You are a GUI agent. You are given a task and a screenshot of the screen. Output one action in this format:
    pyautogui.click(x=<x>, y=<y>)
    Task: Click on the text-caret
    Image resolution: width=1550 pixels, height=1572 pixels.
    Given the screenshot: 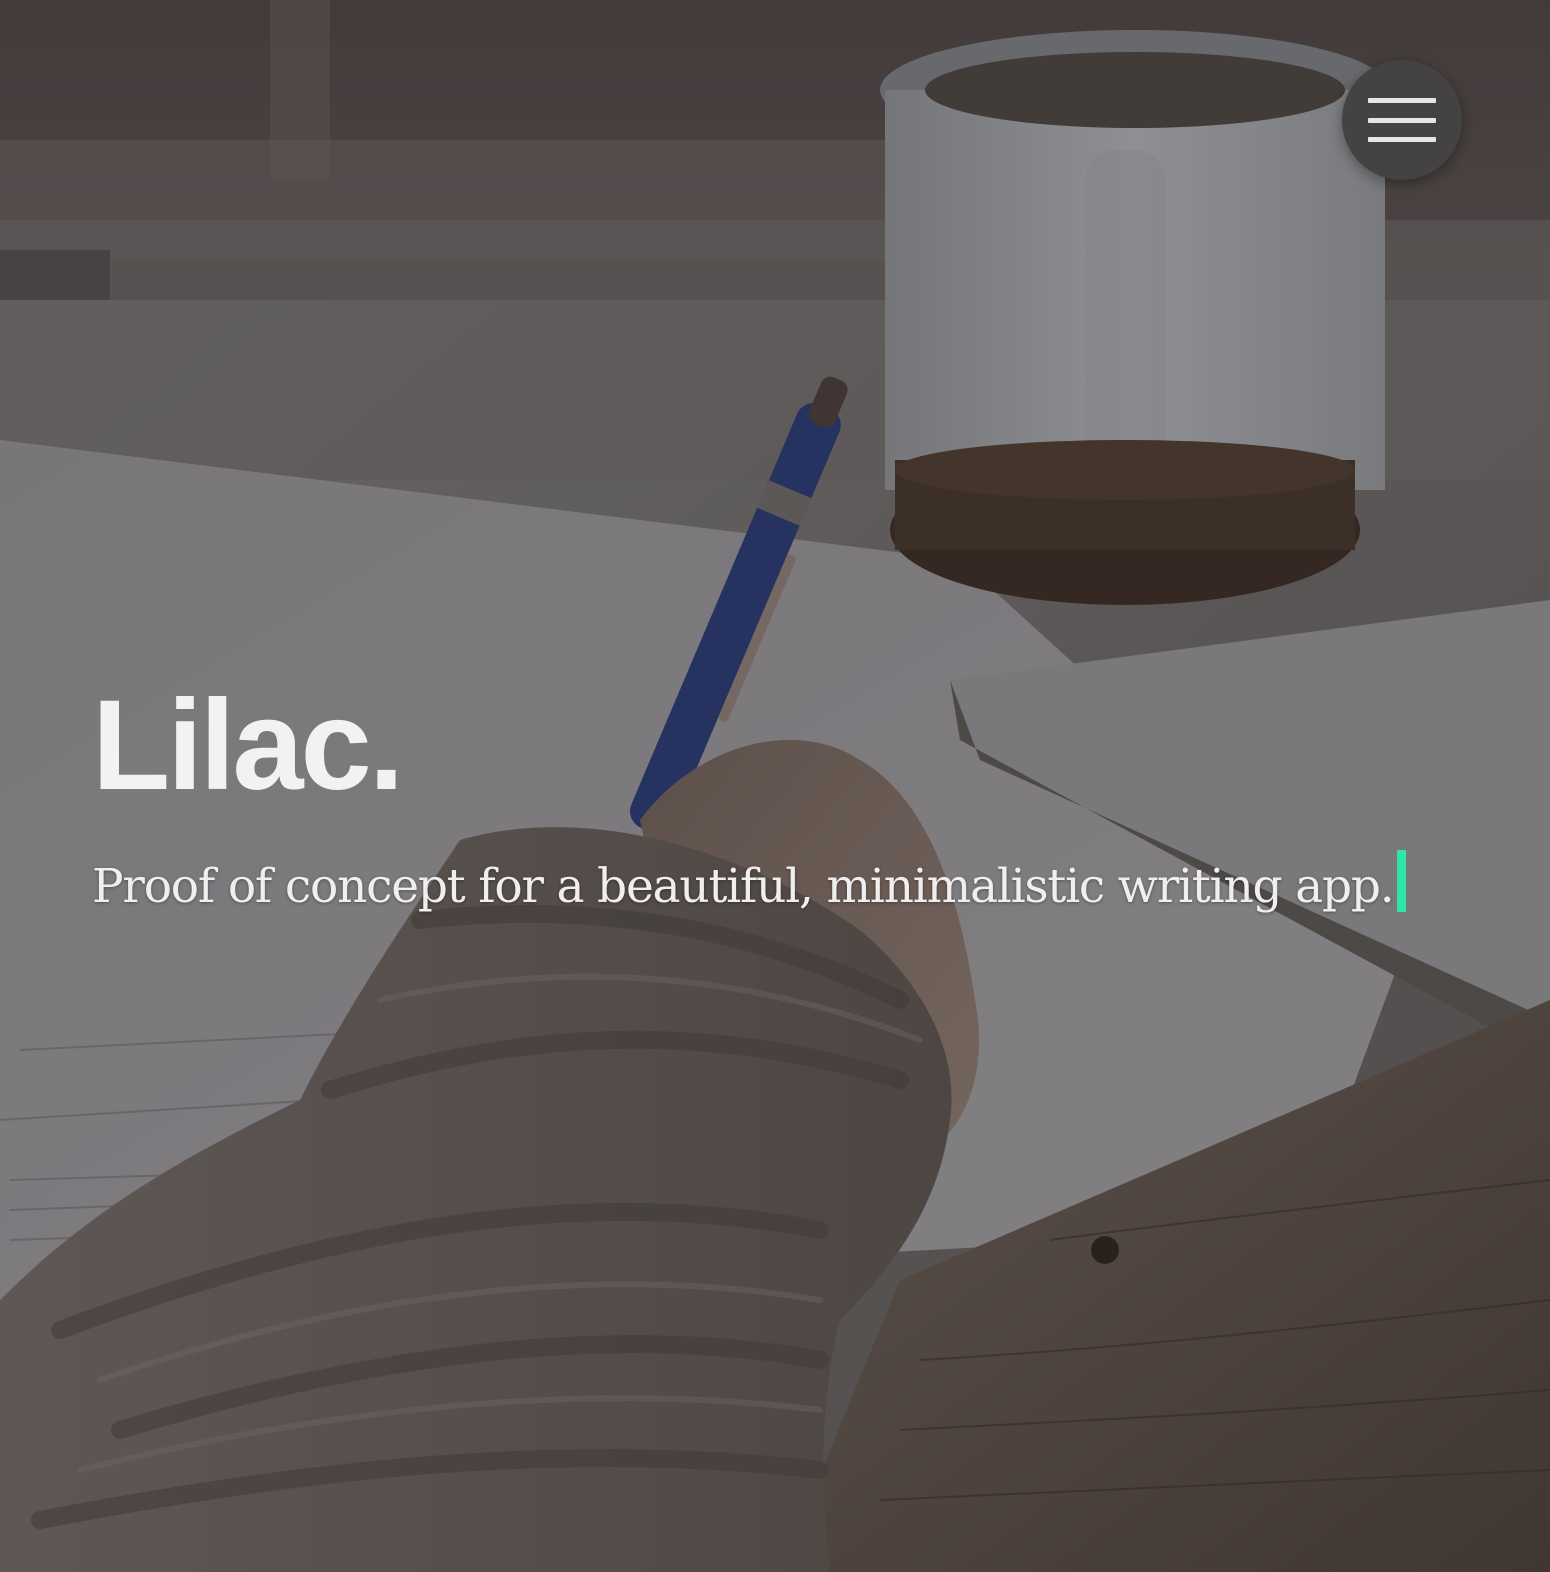 What is the action you would take?
    pyautogui.click(x=1402, y=881)
    